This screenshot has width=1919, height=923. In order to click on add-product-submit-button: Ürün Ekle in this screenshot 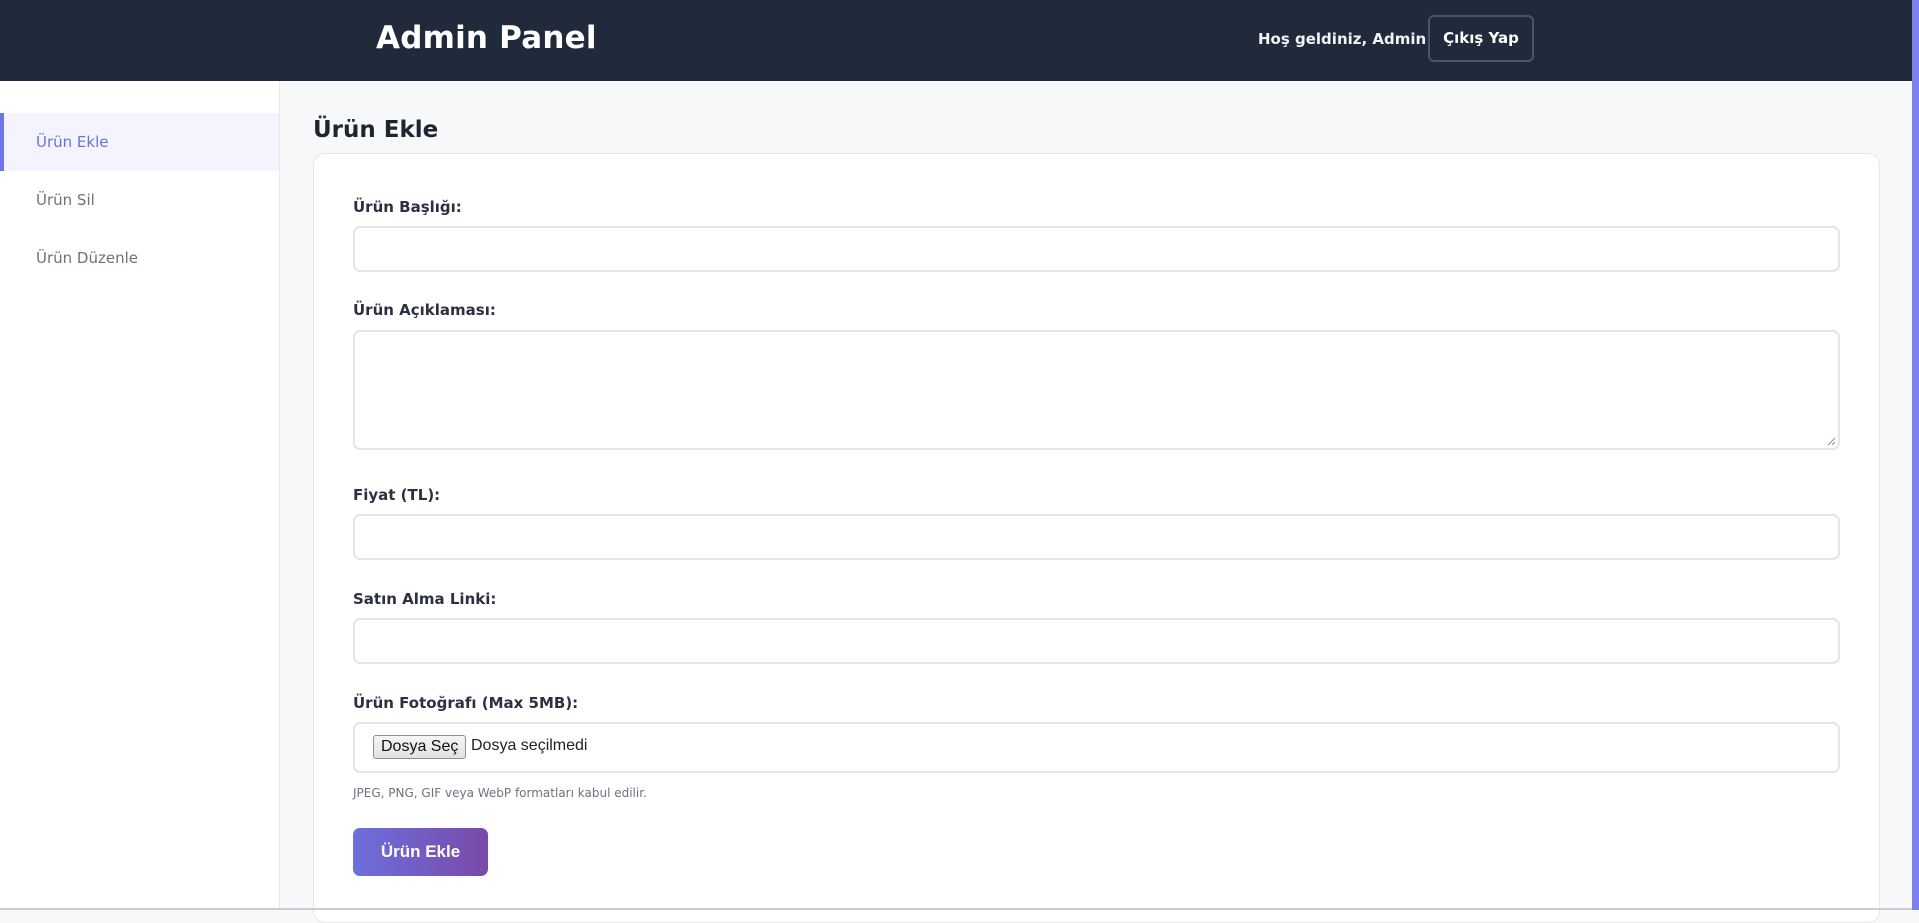, I will do `click(420, 852)`.